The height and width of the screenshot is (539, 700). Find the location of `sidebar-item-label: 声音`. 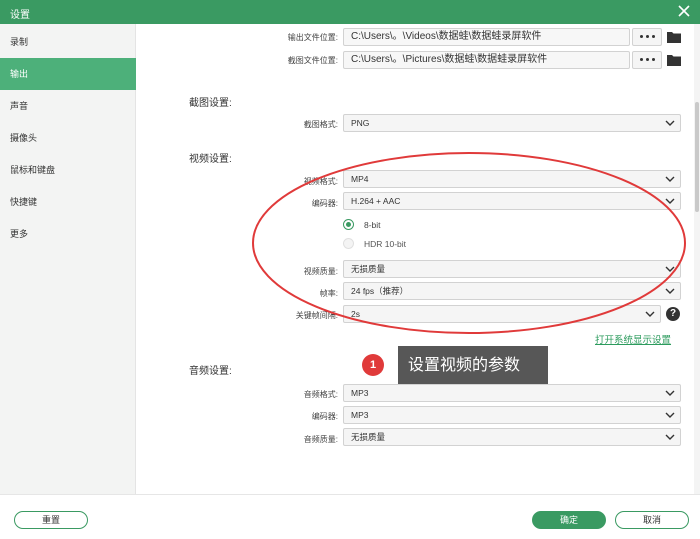

sidebar-item-label: 声音 is located at coordinates (19, 106).